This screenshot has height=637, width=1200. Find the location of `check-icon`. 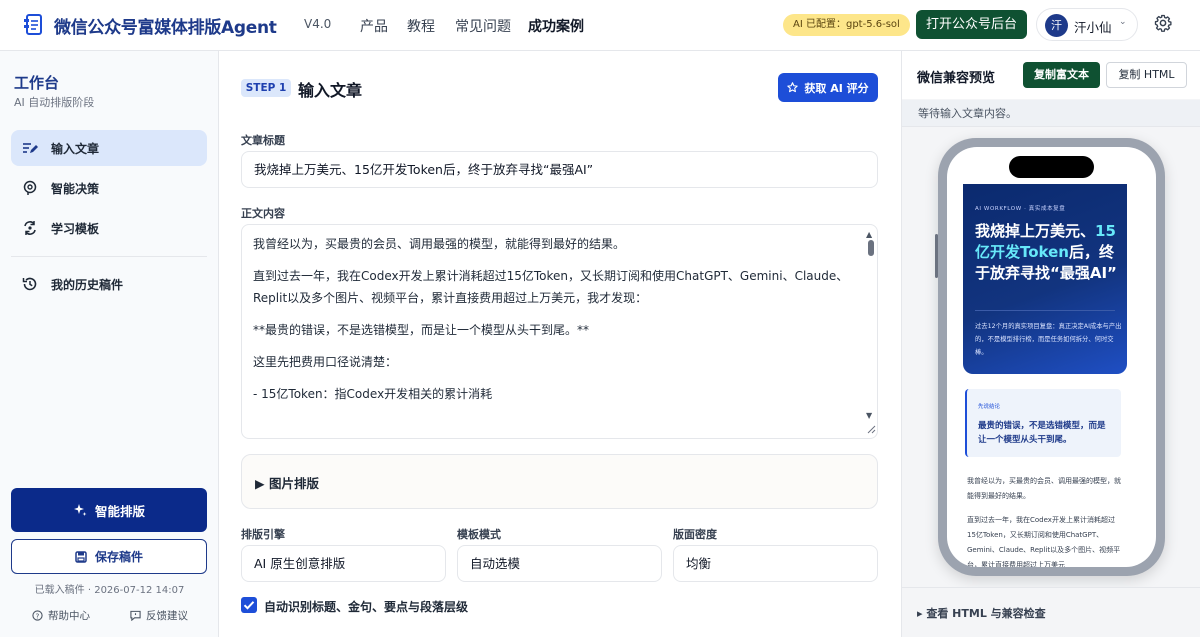

check-icon is located at coordinates (249, 605).